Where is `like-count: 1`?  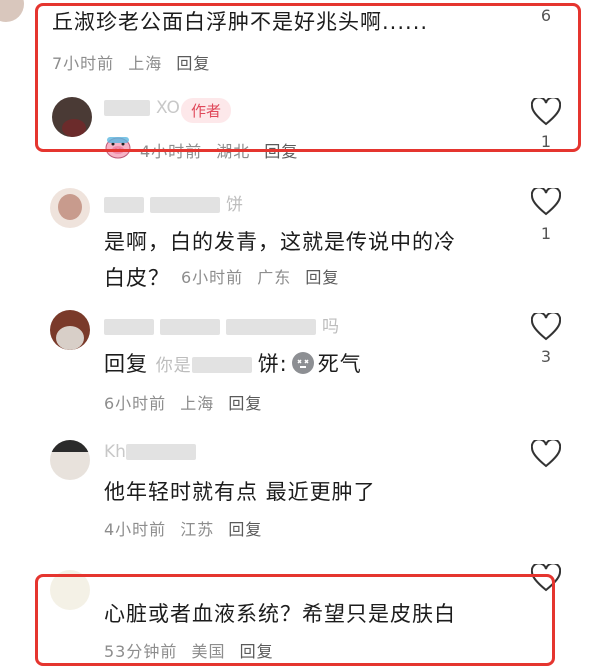
like-count: 1 is located at coordinates (546, 233).